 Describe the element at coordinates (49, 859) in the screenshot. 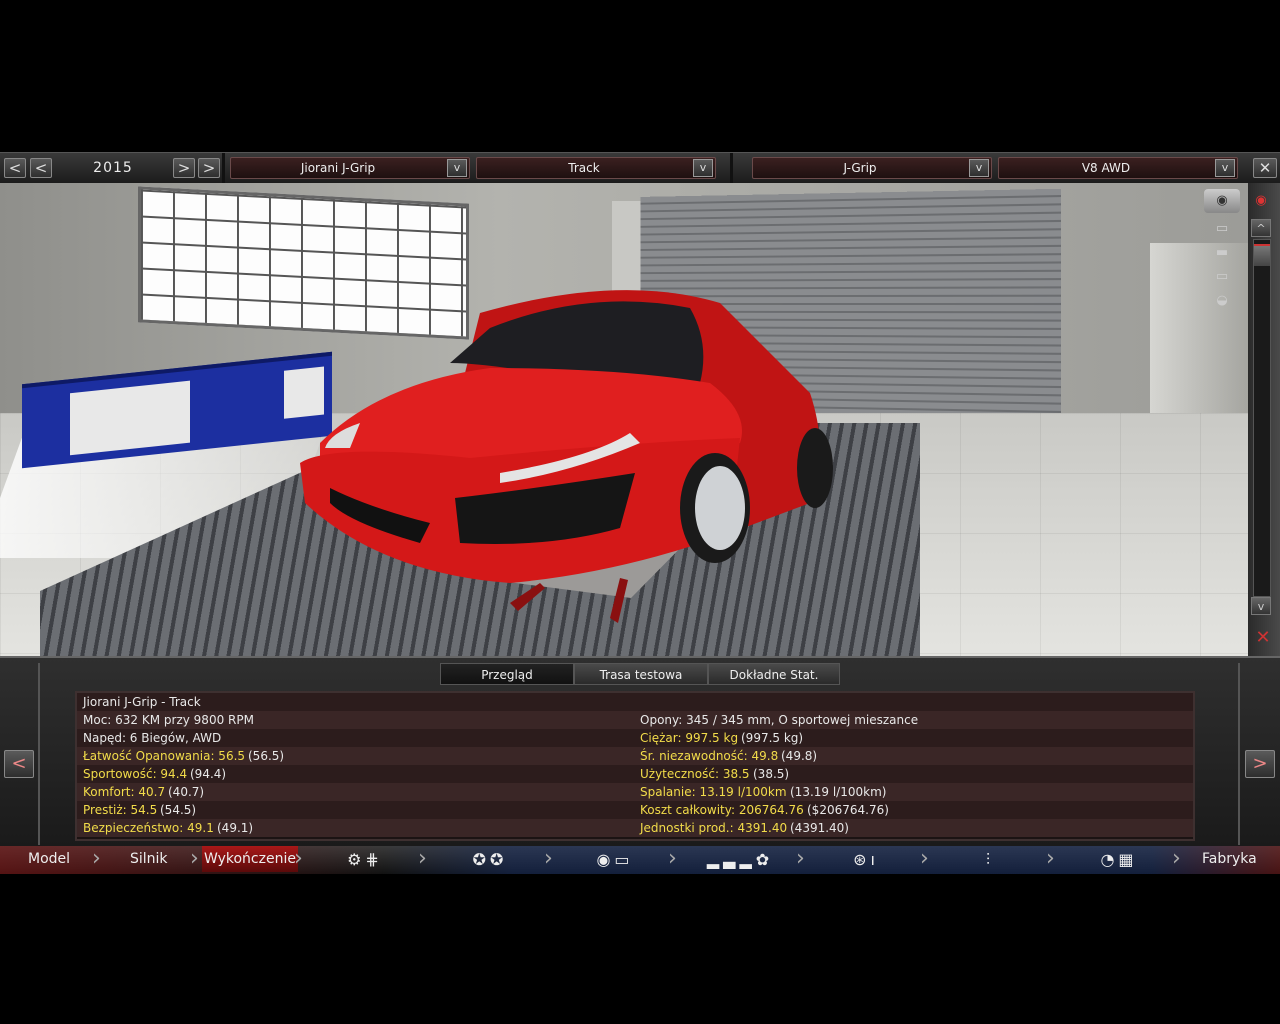

I see `nav-model: Model` at that location.